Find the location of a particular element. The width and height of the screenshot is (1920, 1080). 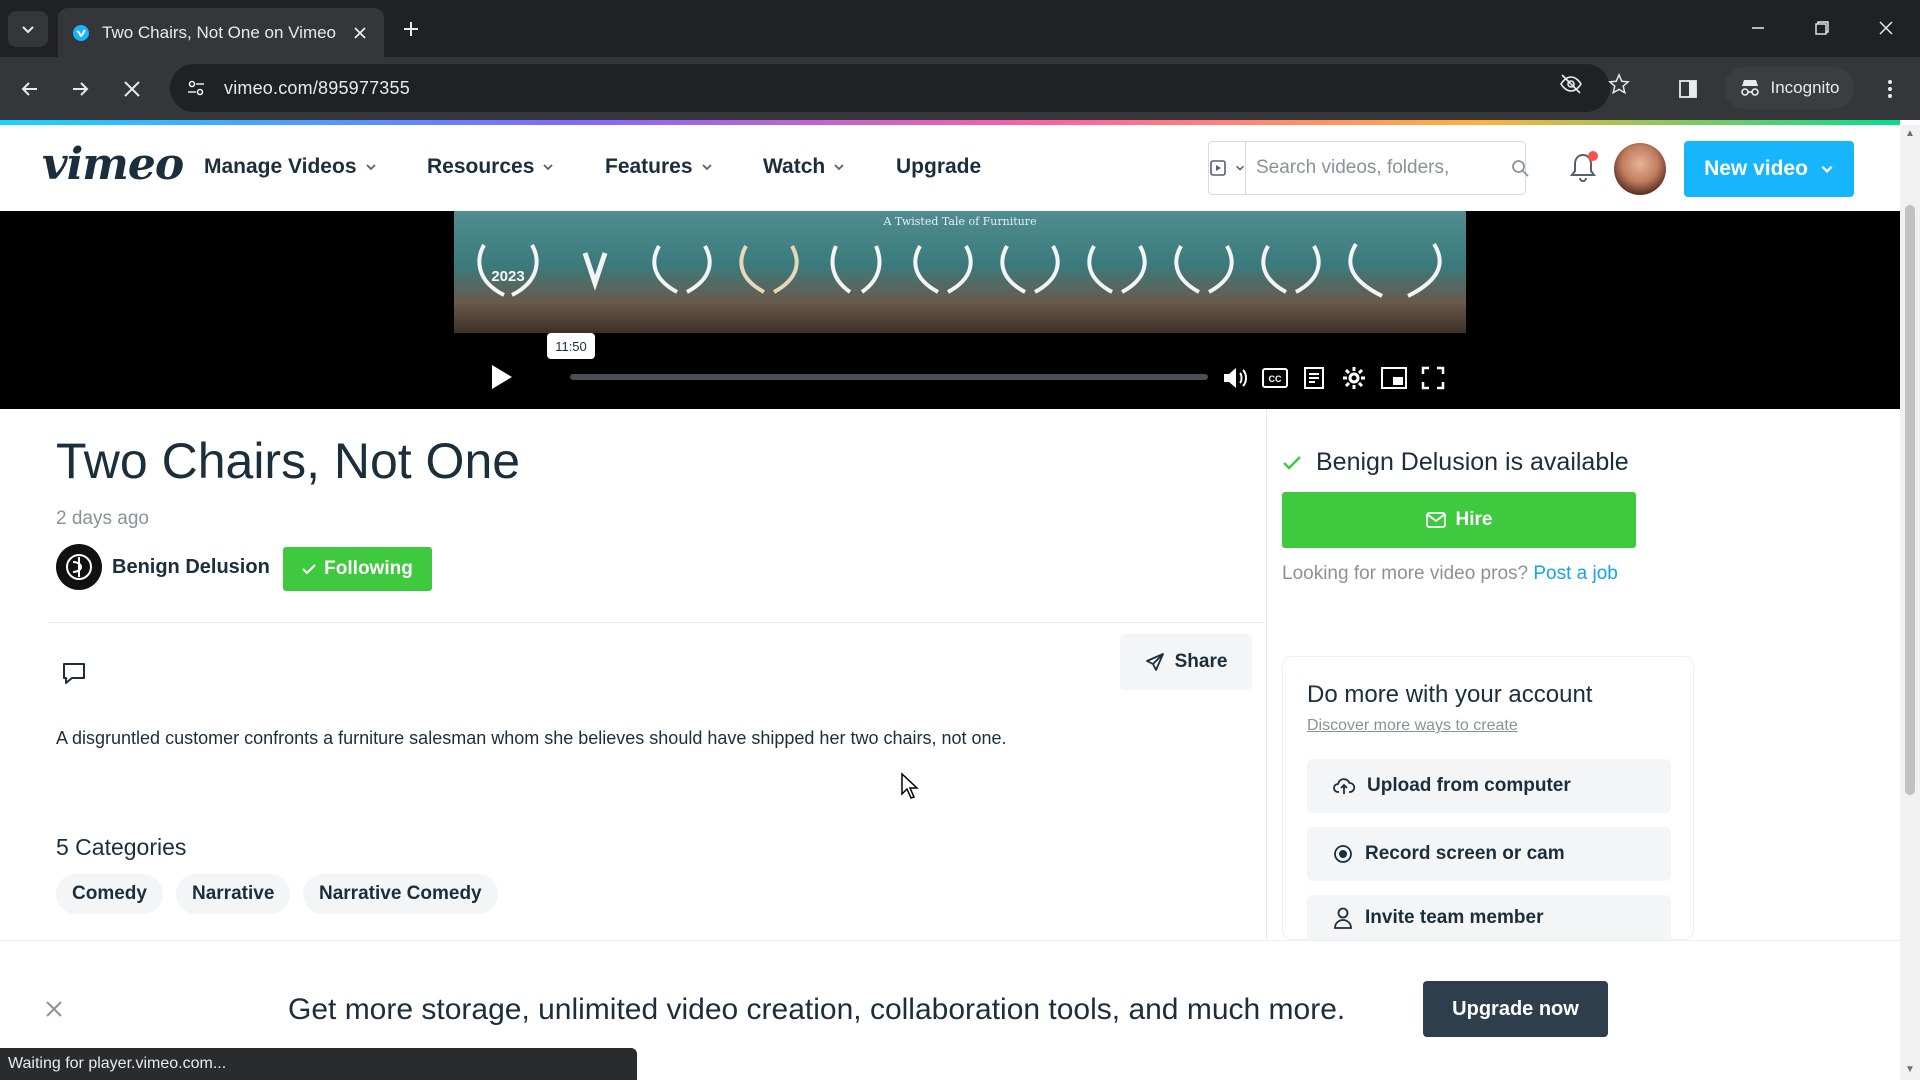

seek-bar is located at coordinates (889, 377).